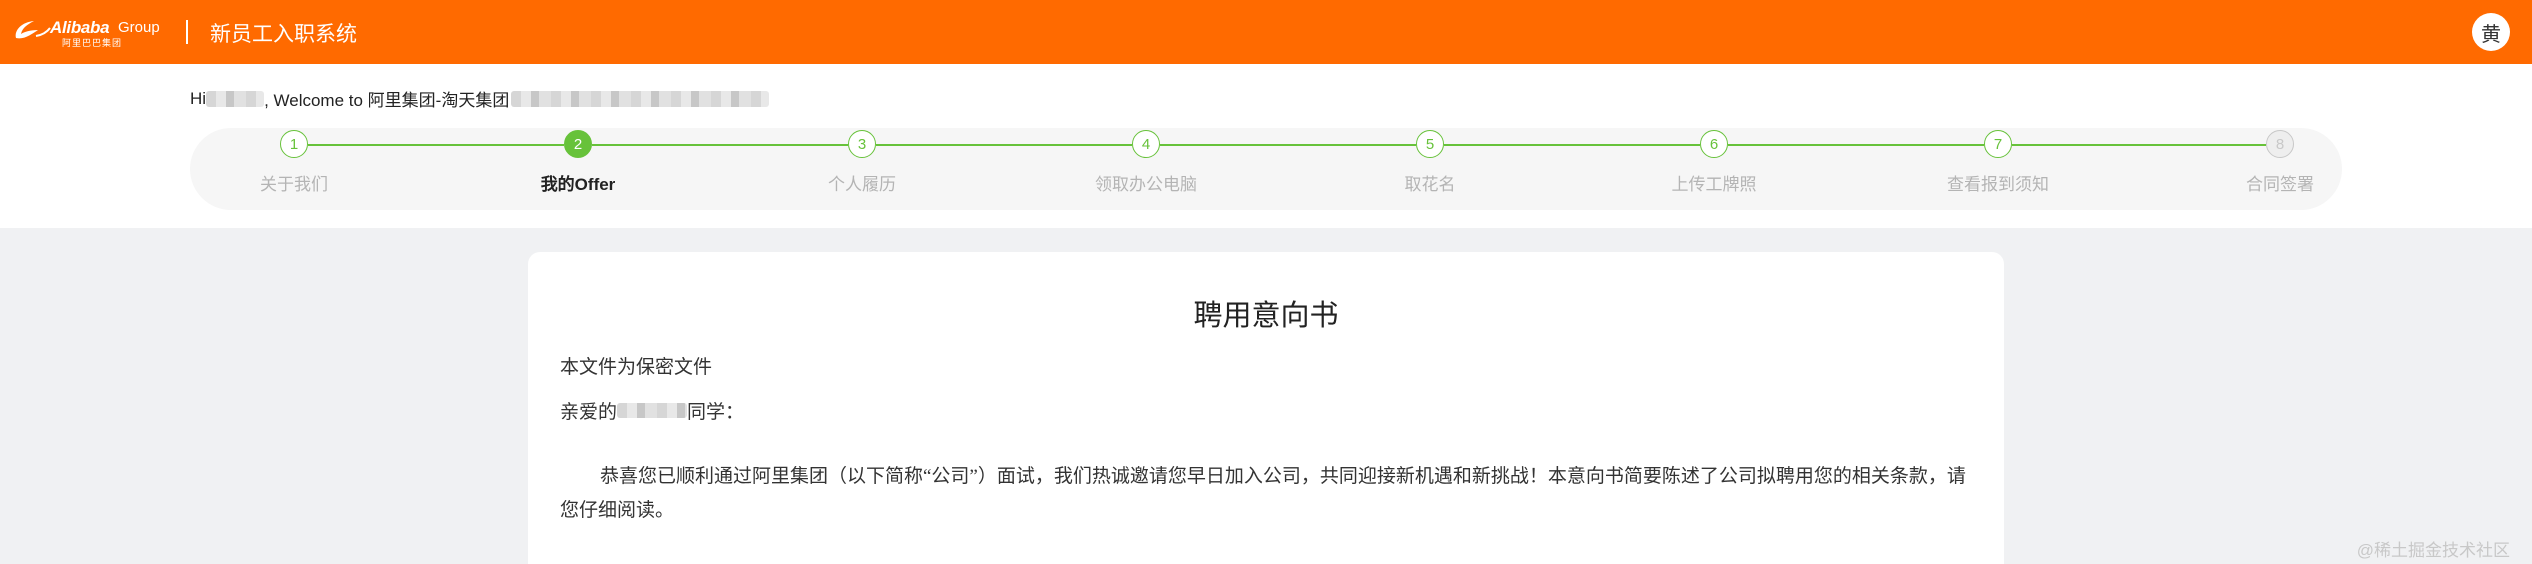 The width and height of the screenshot is (2532, 564). What do you see at coordinates (283, 34) in the screenshot?
I see `system-title: 新员工入职系统` at bounding box center [283, 34].